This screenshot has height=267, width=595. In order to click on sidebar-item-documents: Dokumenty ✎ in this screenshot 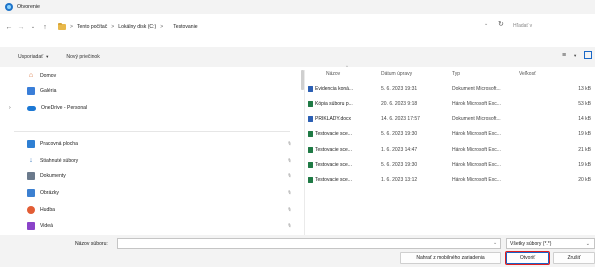, I will do `click(148, 176)`.